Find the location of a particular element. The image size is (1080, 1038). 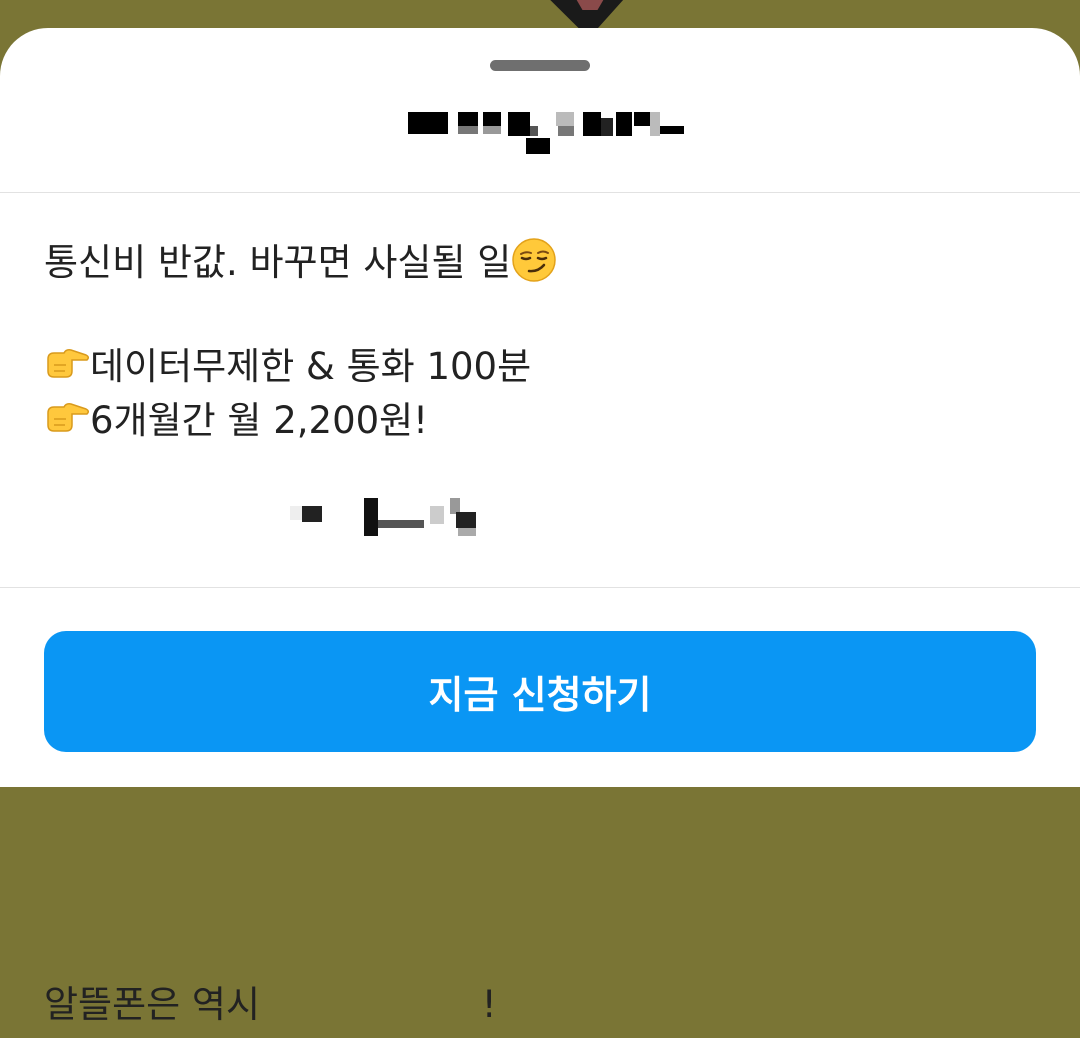

drag-handle is located at coordinates (540, 65).